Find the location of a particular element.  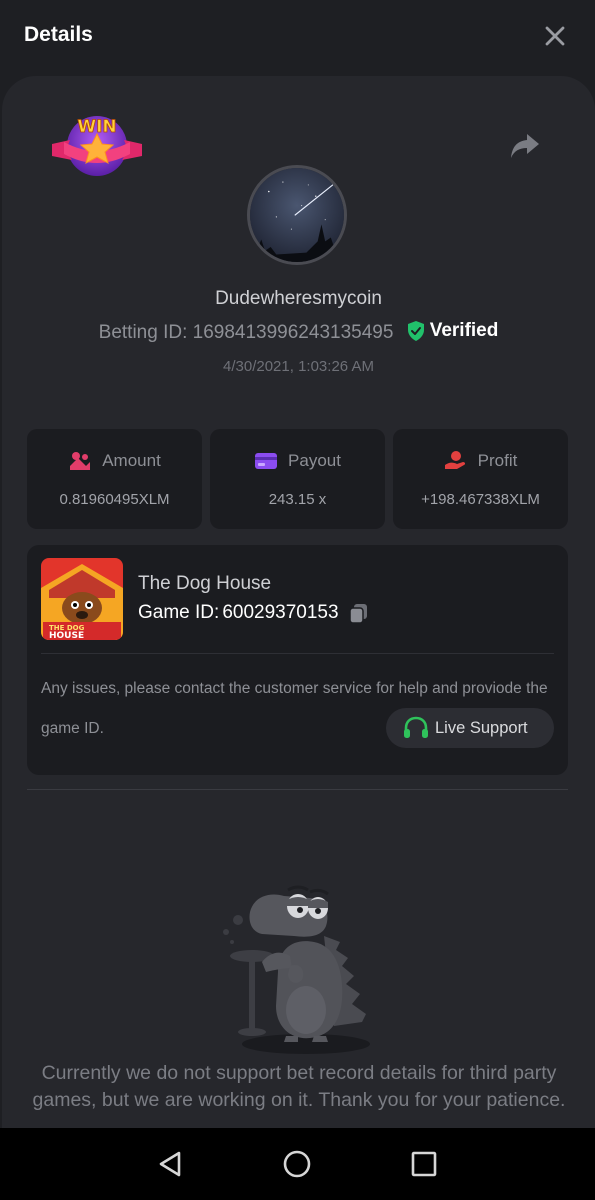

live-support-button: Live Support is located at coordinates (470, 728).